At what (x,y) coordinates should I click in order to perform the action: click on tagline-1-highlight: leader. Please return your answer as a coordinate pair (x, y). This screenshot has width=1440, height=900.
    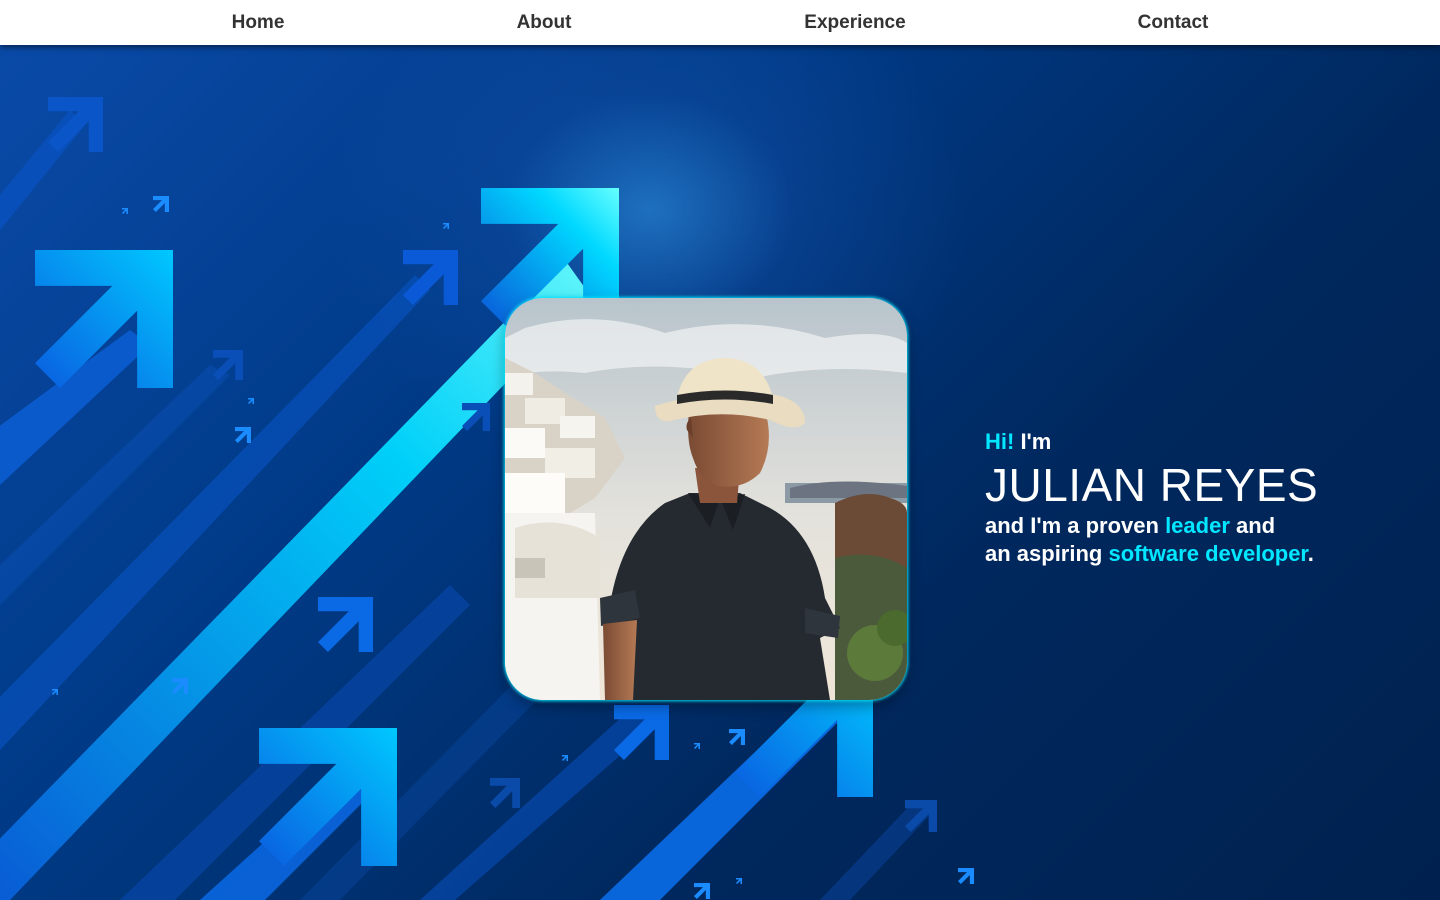
    Looking at the image, I should click on (1197, 525).